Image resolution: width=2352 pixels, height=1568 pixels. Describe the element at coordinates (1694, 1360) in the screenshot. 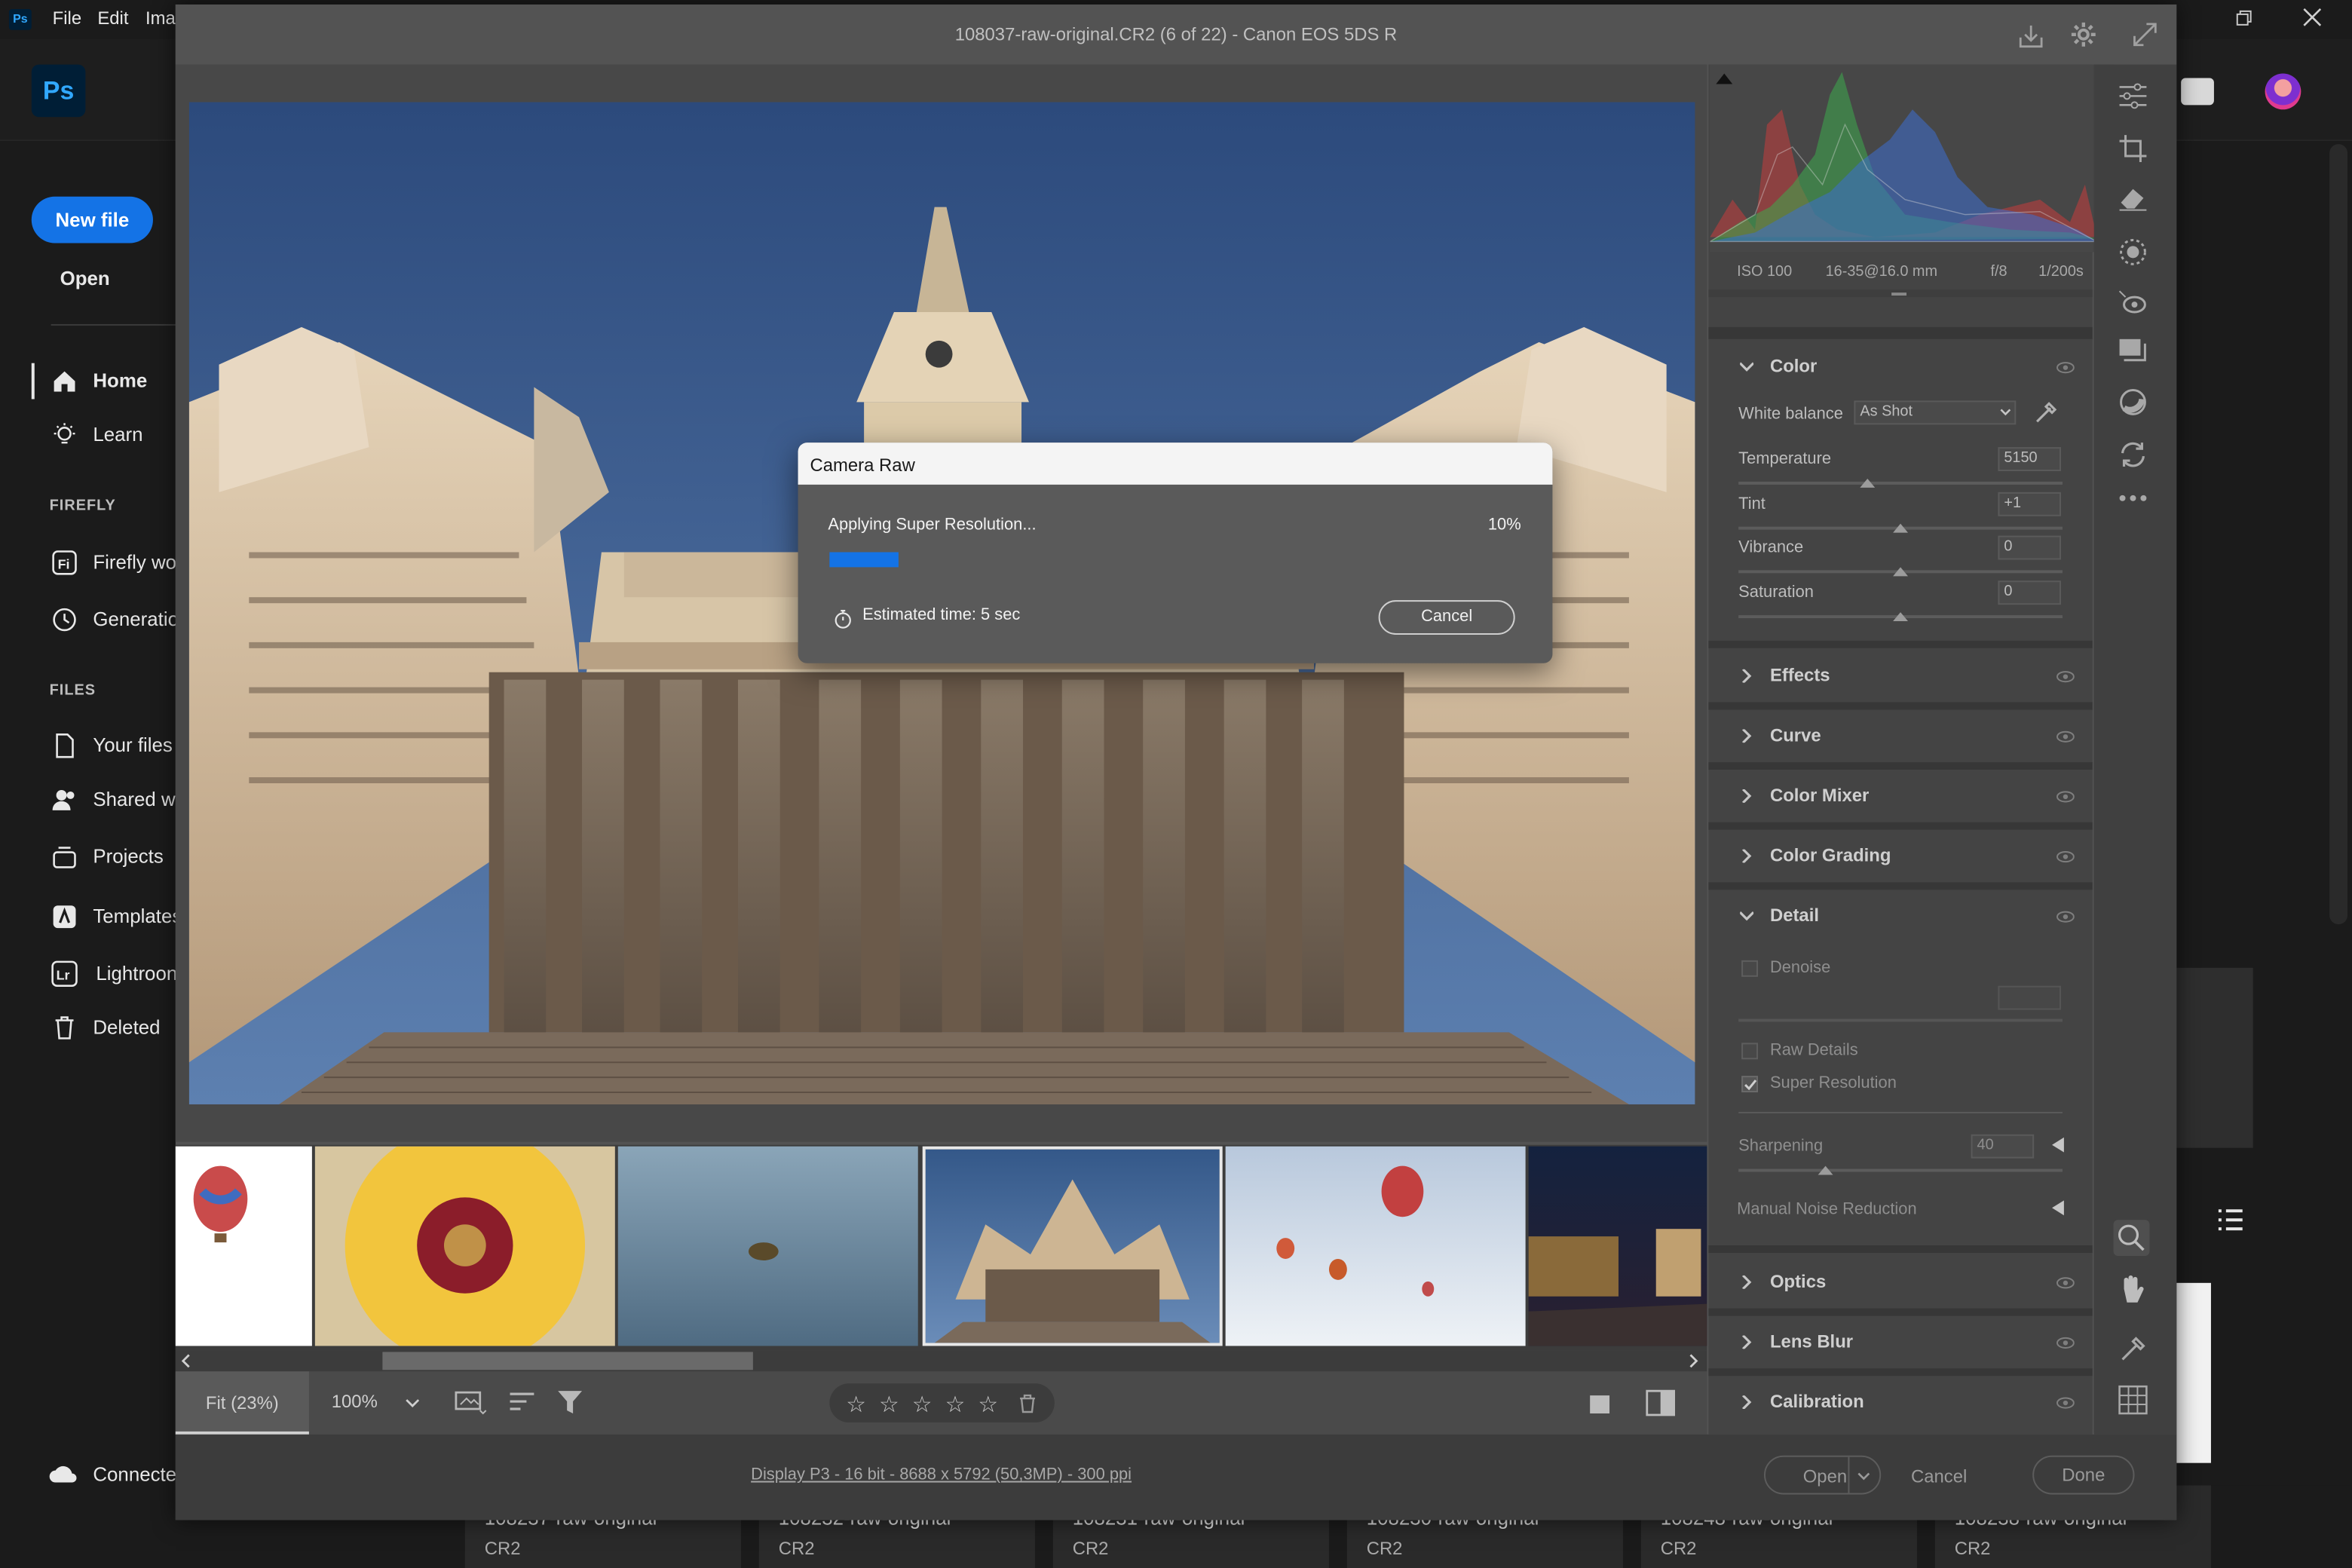

I see `scroll-right-icon` at that location.